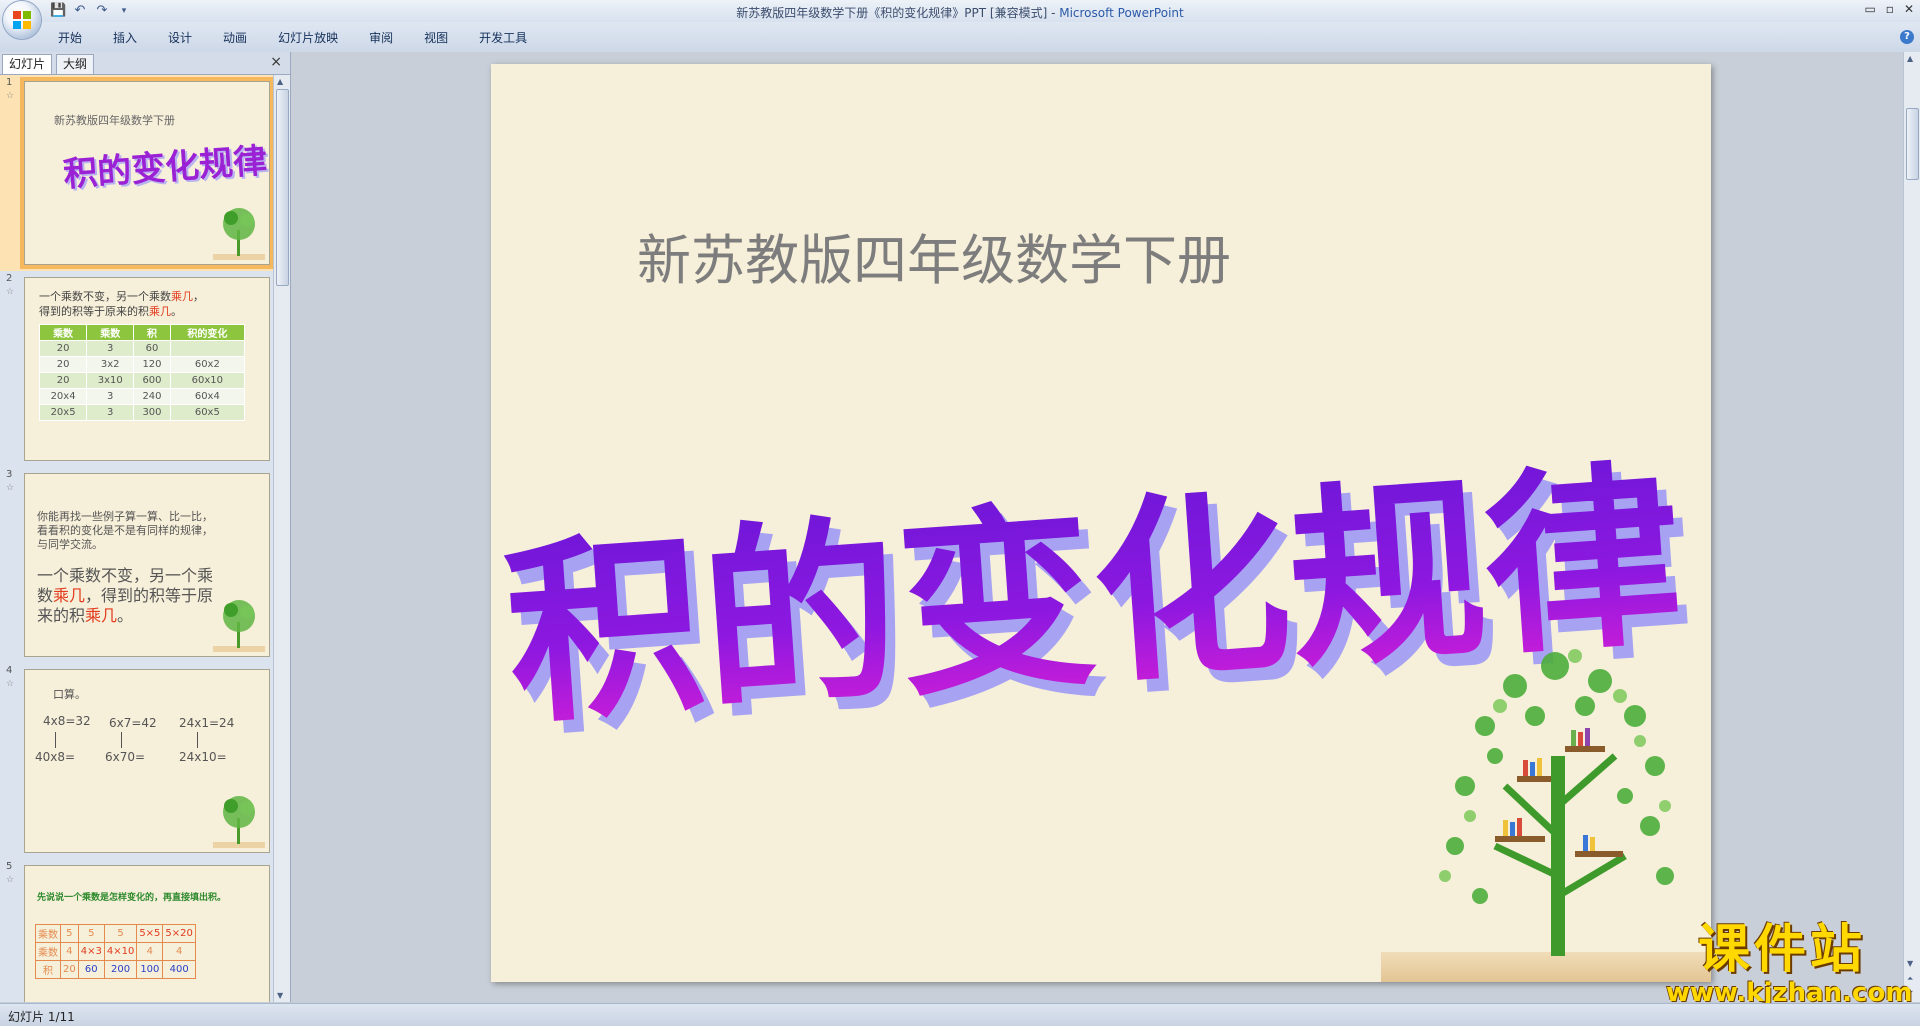 The width and height of the screenshot is (1920, 1026). Describe the element at coordinates (934, 255) in the screenshot. I see `slide-subtitle: 新苏教版四年级数学下册` at that location.